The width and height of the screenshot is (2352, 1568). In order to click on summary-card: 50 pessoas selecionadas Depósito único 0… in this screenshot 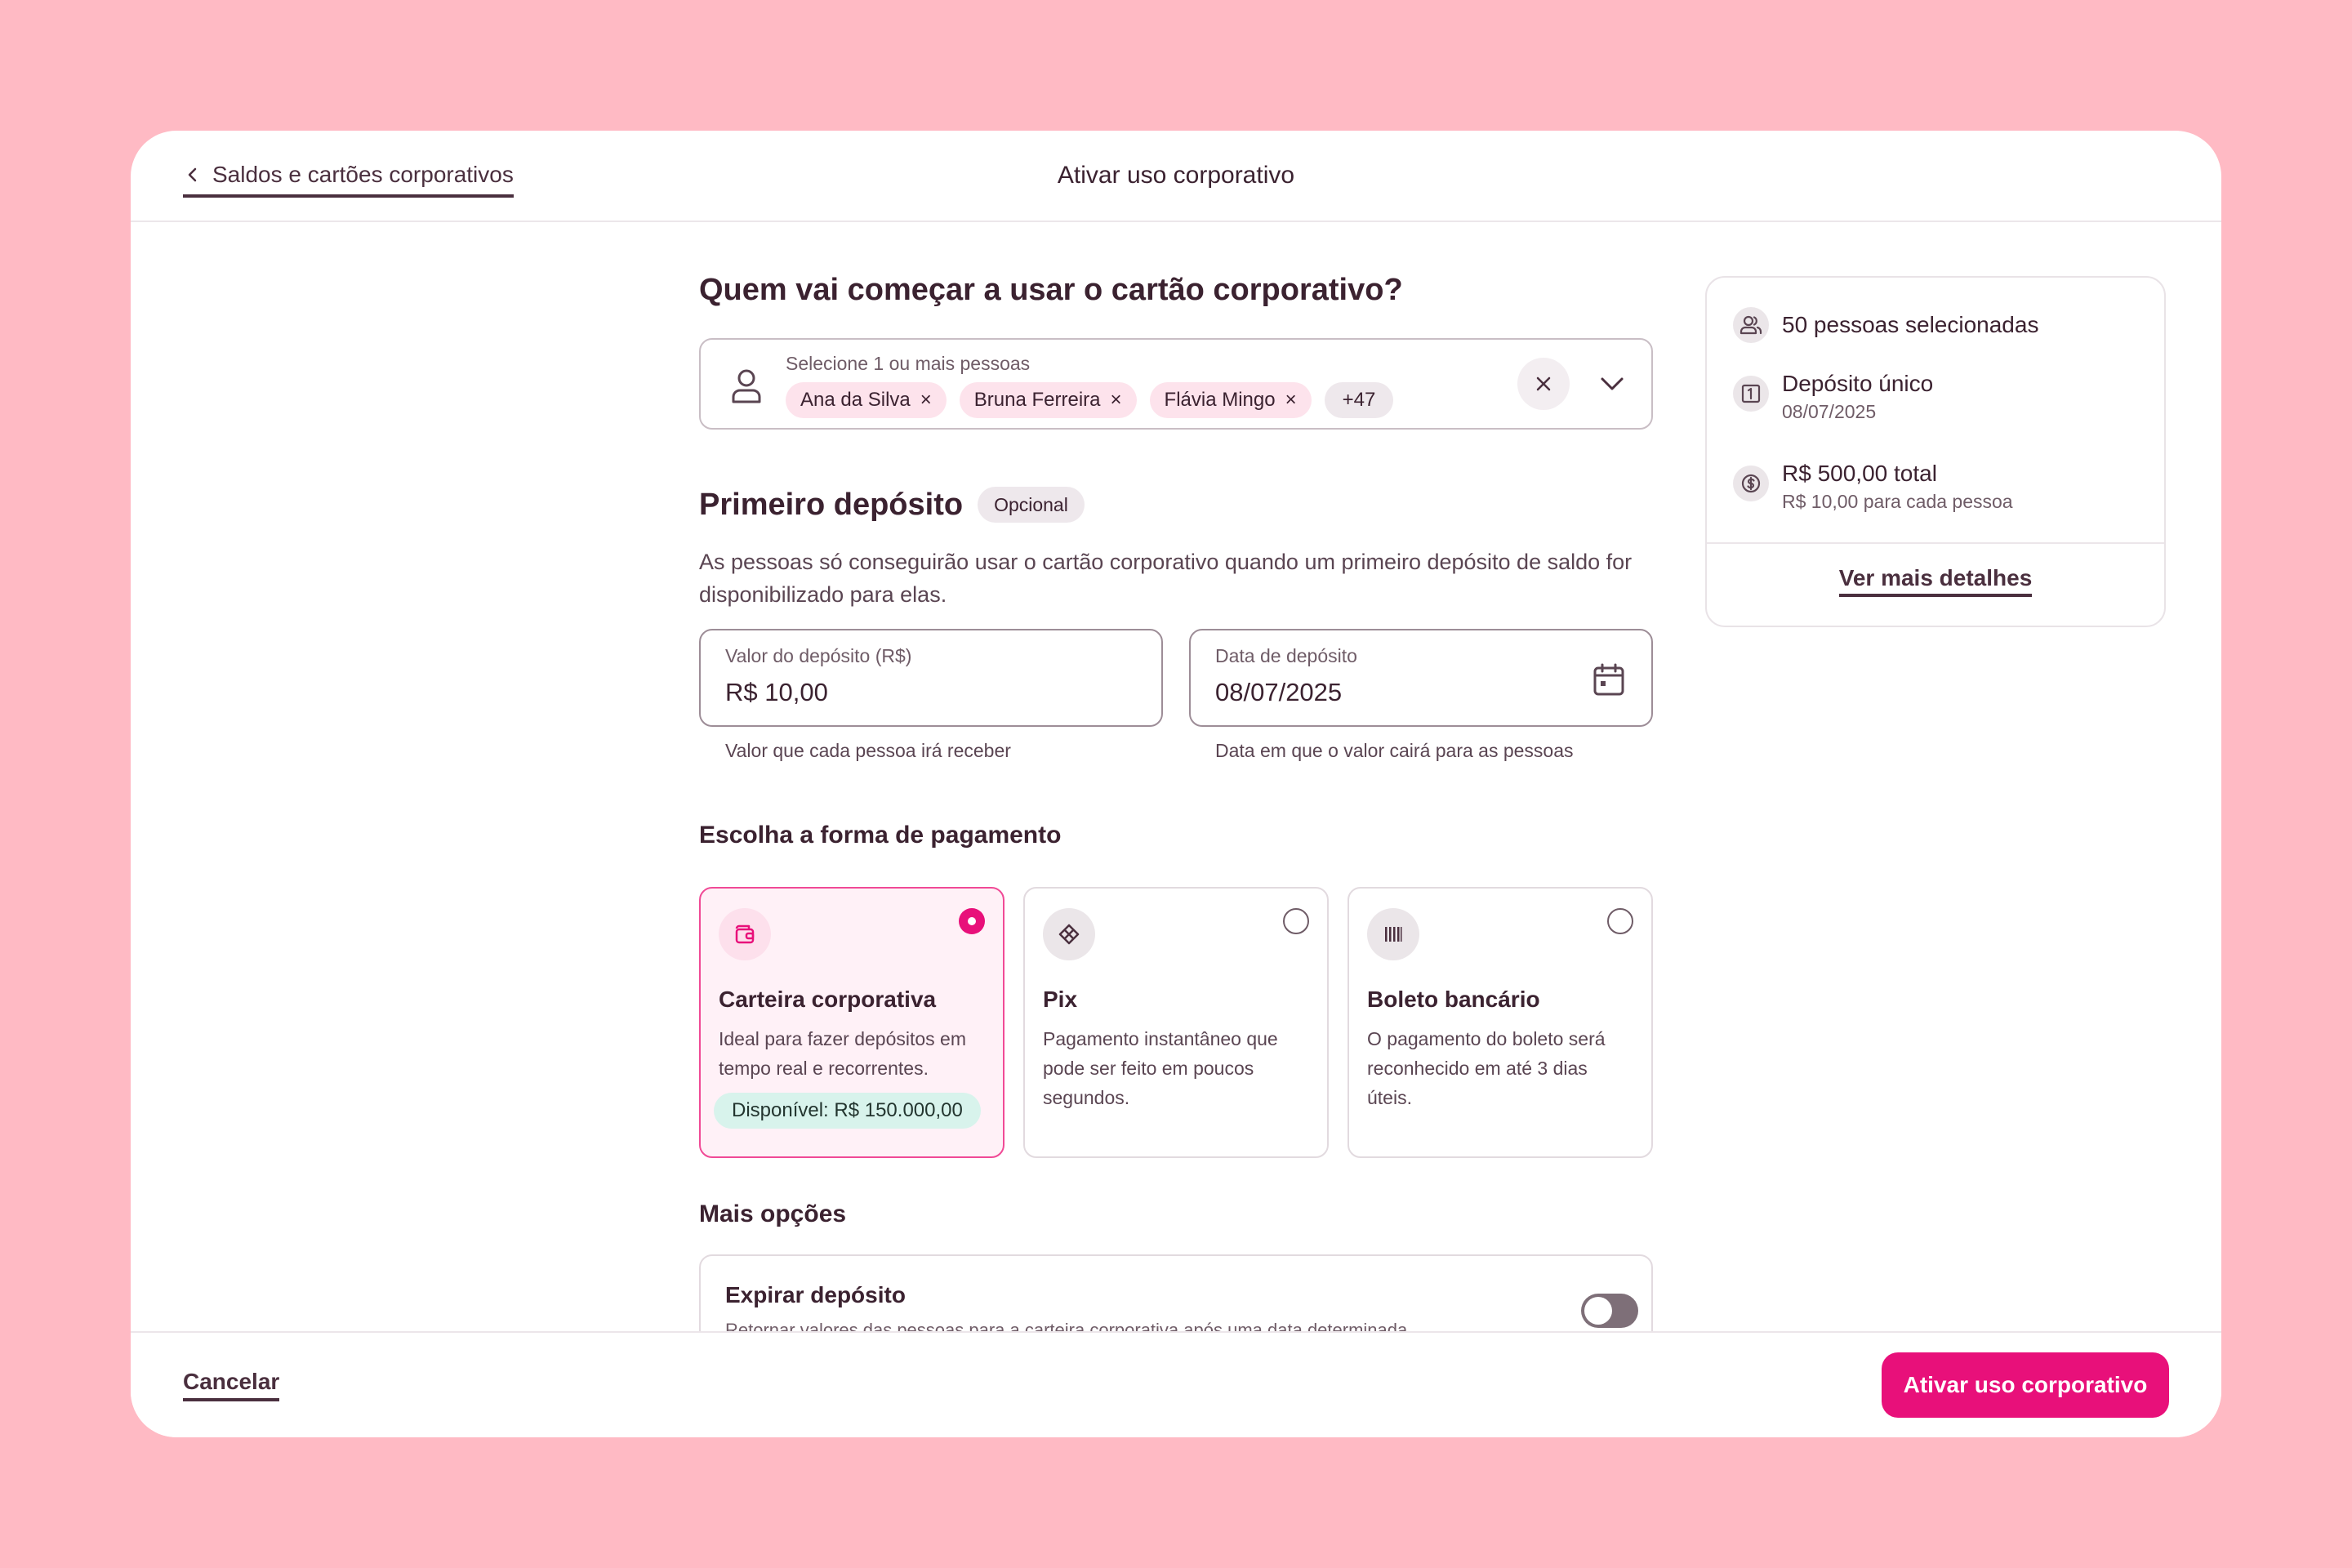, I will do `click(1935, 451)`.